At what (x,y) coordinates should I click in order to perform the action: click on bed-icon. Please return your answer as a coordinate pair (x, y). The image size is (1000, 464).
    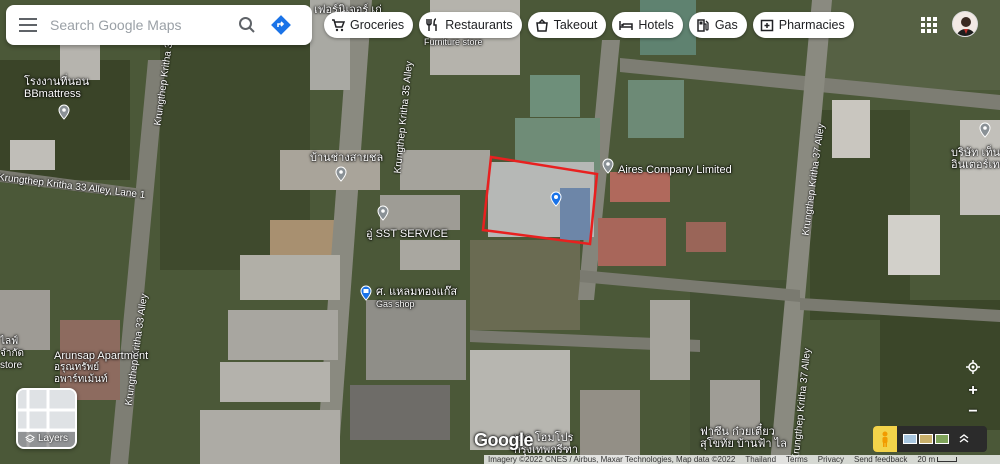
    Looking at the image, I should click on (626, 25).